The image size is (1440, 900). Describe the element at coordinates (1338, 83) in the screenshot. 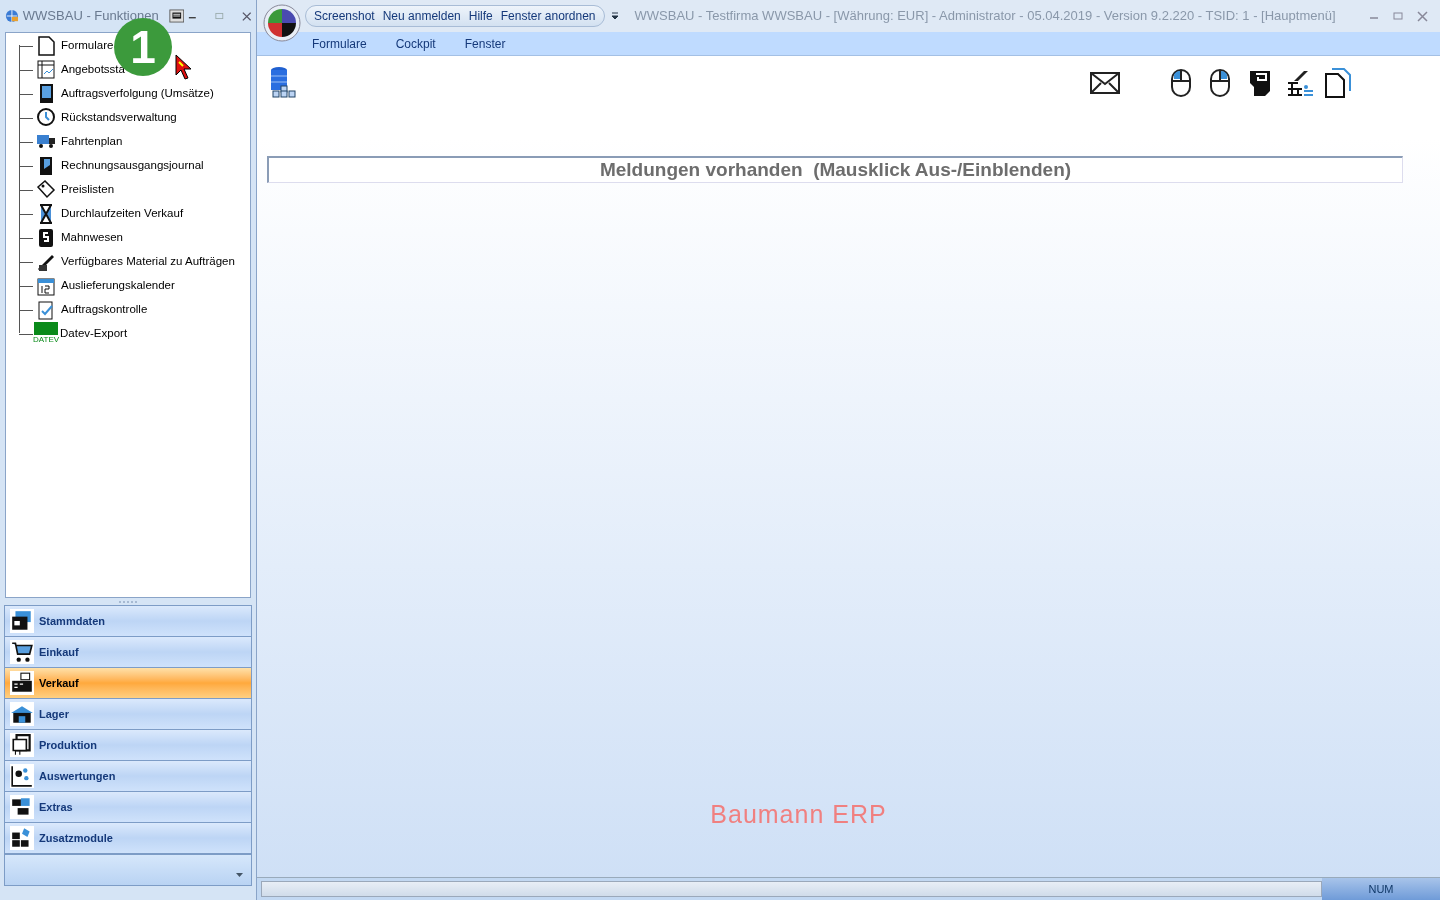

I see `documents-icon` at that location.